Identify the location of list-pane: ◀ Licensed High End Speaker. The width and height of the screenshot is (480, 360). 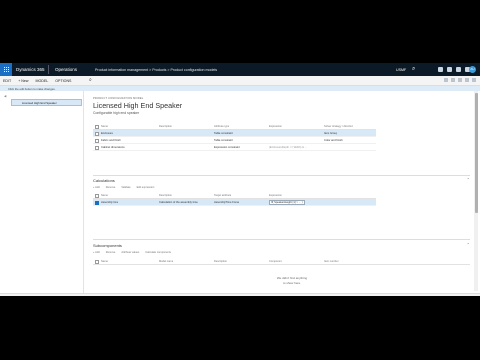
(42, 193).